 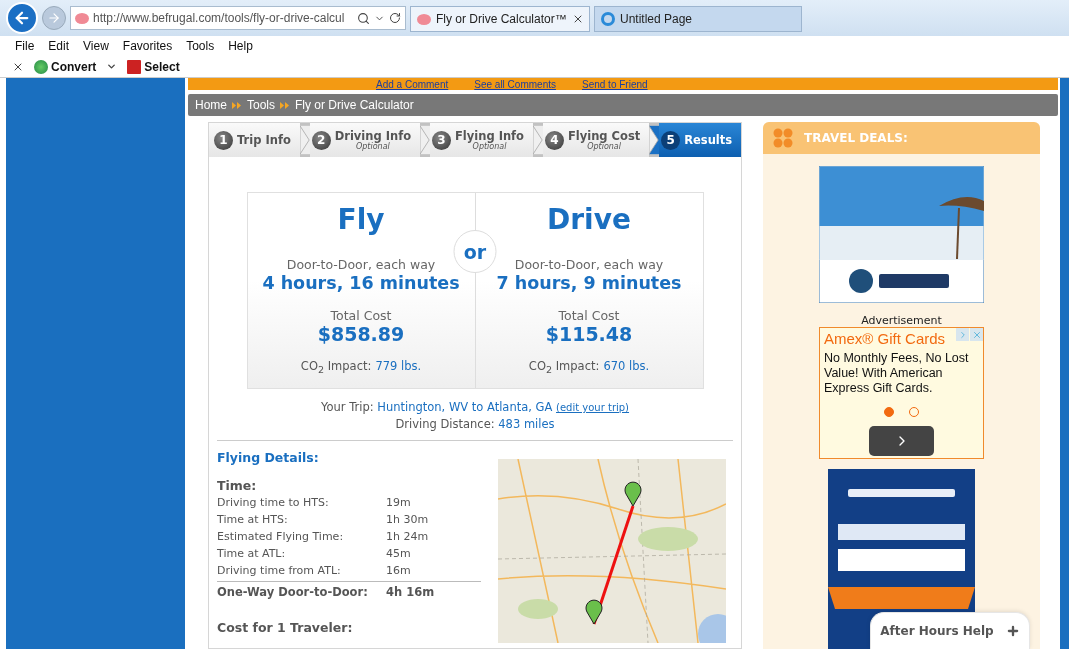 I want to click on browser-tab: Untitled Page, so click(x=698, y=19).